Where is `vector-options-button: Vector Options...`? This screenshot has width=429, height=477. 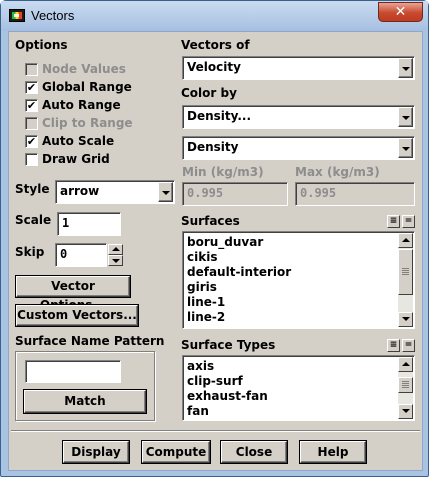 vector-options-button: Vector Options... is located at coordinates (73, 294).